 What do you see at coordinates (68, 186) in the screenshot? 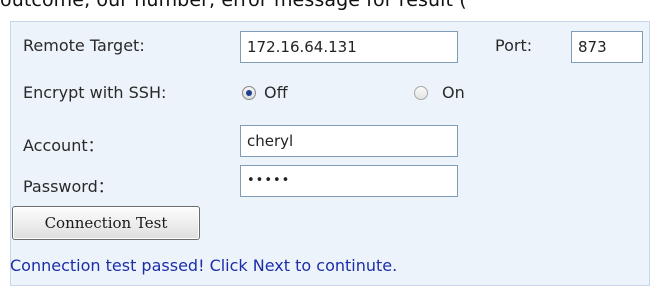
I see `password-label: Password：` at bounding box center [68, 186].